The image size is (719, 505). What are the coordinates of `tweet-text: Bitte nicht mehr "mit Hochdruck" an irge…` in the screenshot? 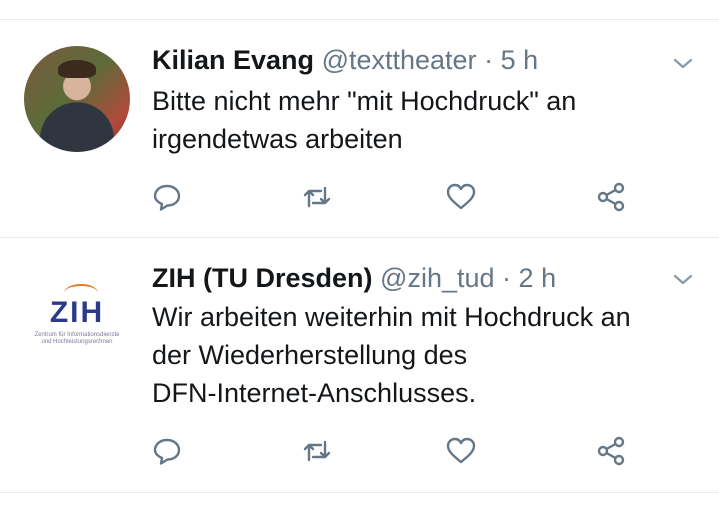 It's located at (364, 120).